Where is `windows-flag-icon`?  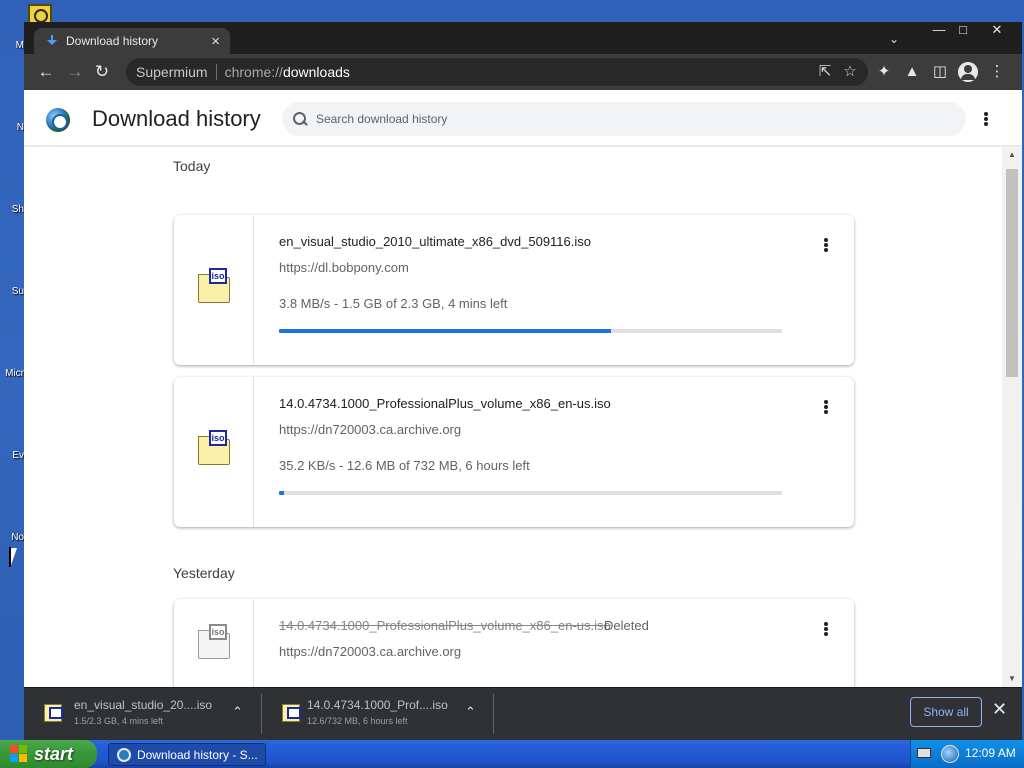
windows-flag-icon is located at coordinates (19, 754).